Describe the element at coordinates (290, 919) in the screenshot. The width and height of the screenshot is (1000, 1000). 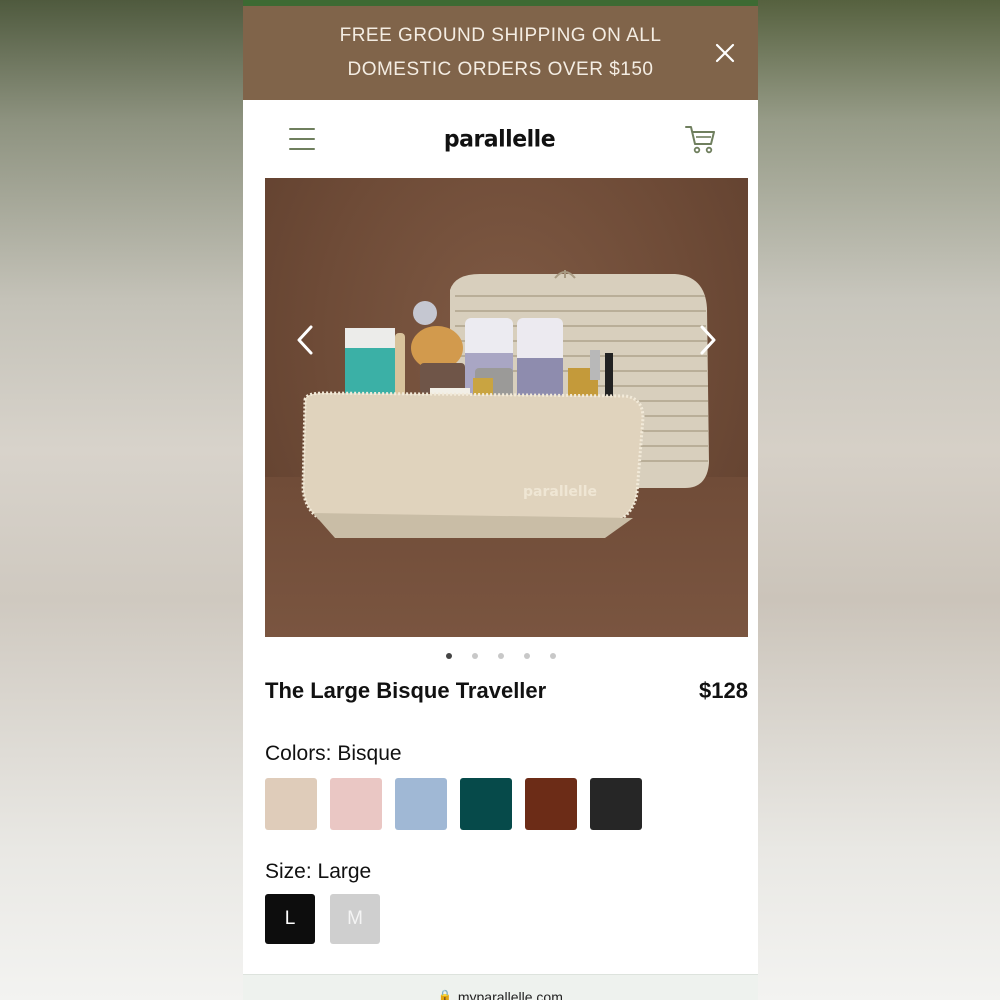
I see `size-button-large: L` at that location.